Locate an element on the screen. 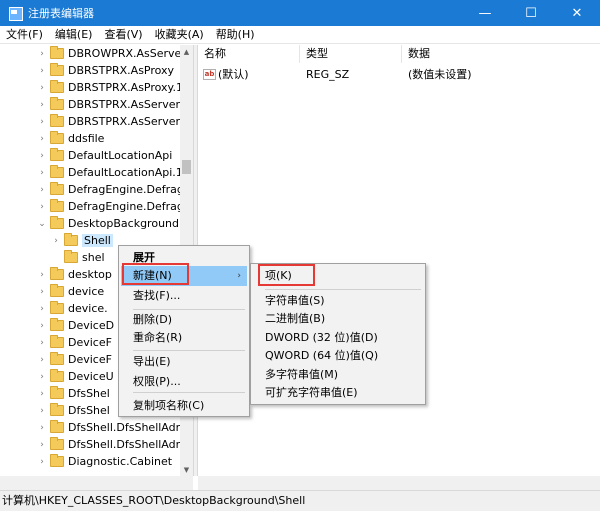  column-header-type: 类型 is located at coordinates (351, 54).